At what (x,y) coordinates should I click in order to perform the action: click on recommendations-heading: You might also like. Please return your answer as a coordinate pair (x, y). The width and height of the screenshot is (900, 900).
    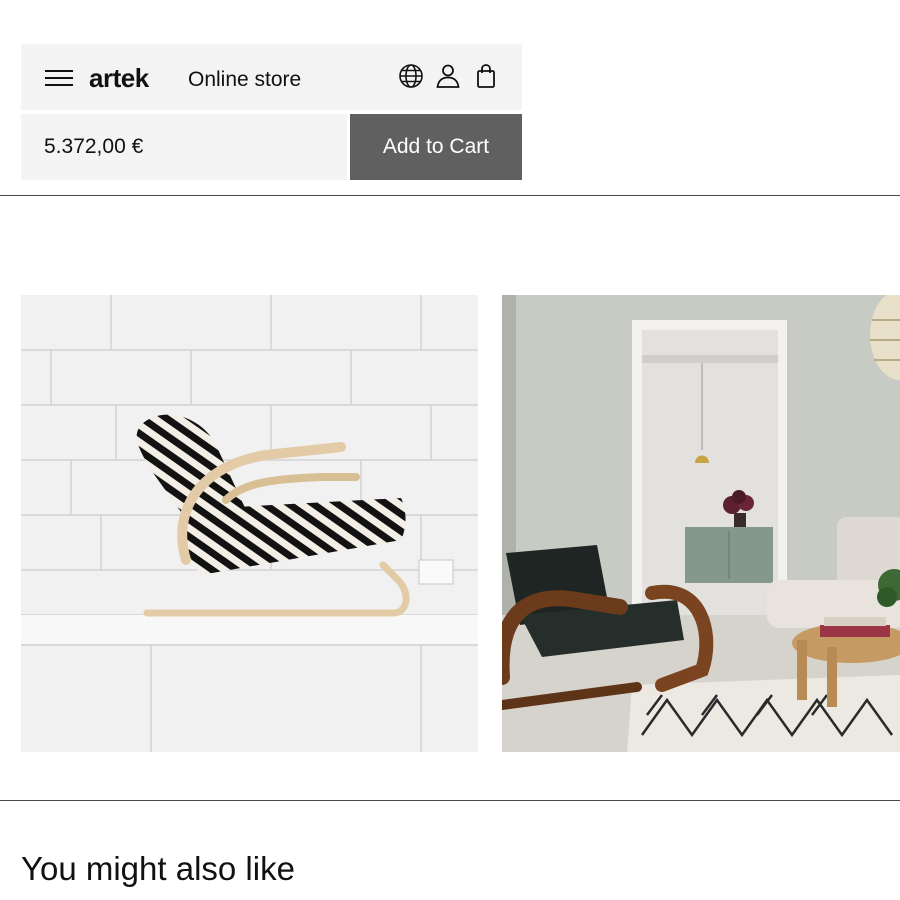
    Looking at the image, I should click on (158, 868).